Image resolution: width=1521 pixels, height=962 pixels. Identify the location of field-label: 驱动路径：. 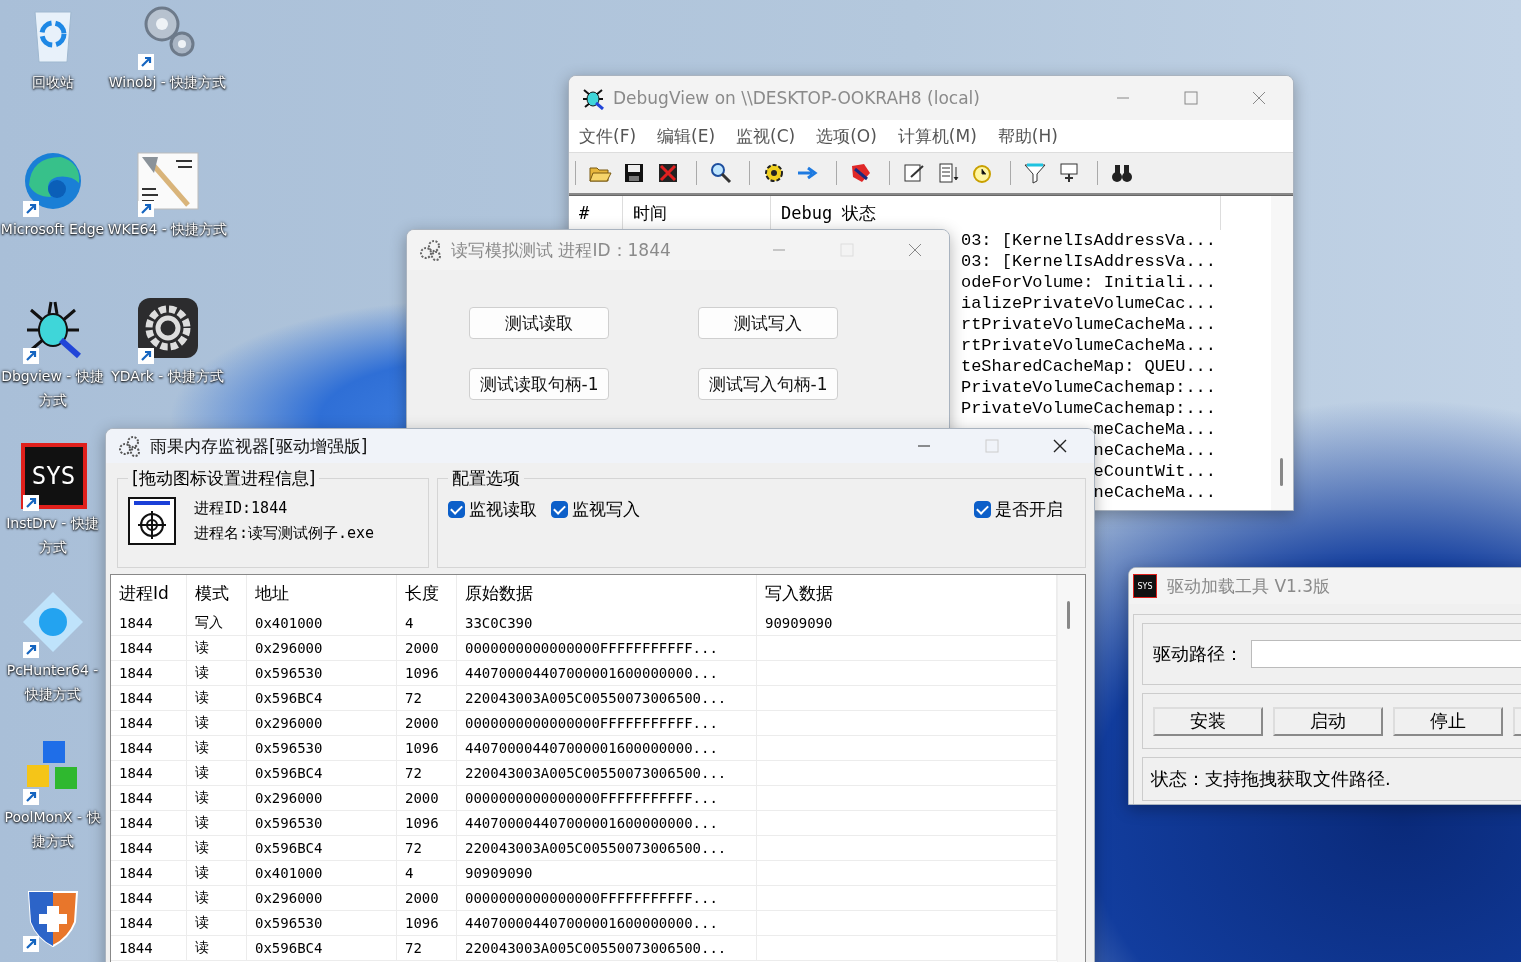
(1198, 654).